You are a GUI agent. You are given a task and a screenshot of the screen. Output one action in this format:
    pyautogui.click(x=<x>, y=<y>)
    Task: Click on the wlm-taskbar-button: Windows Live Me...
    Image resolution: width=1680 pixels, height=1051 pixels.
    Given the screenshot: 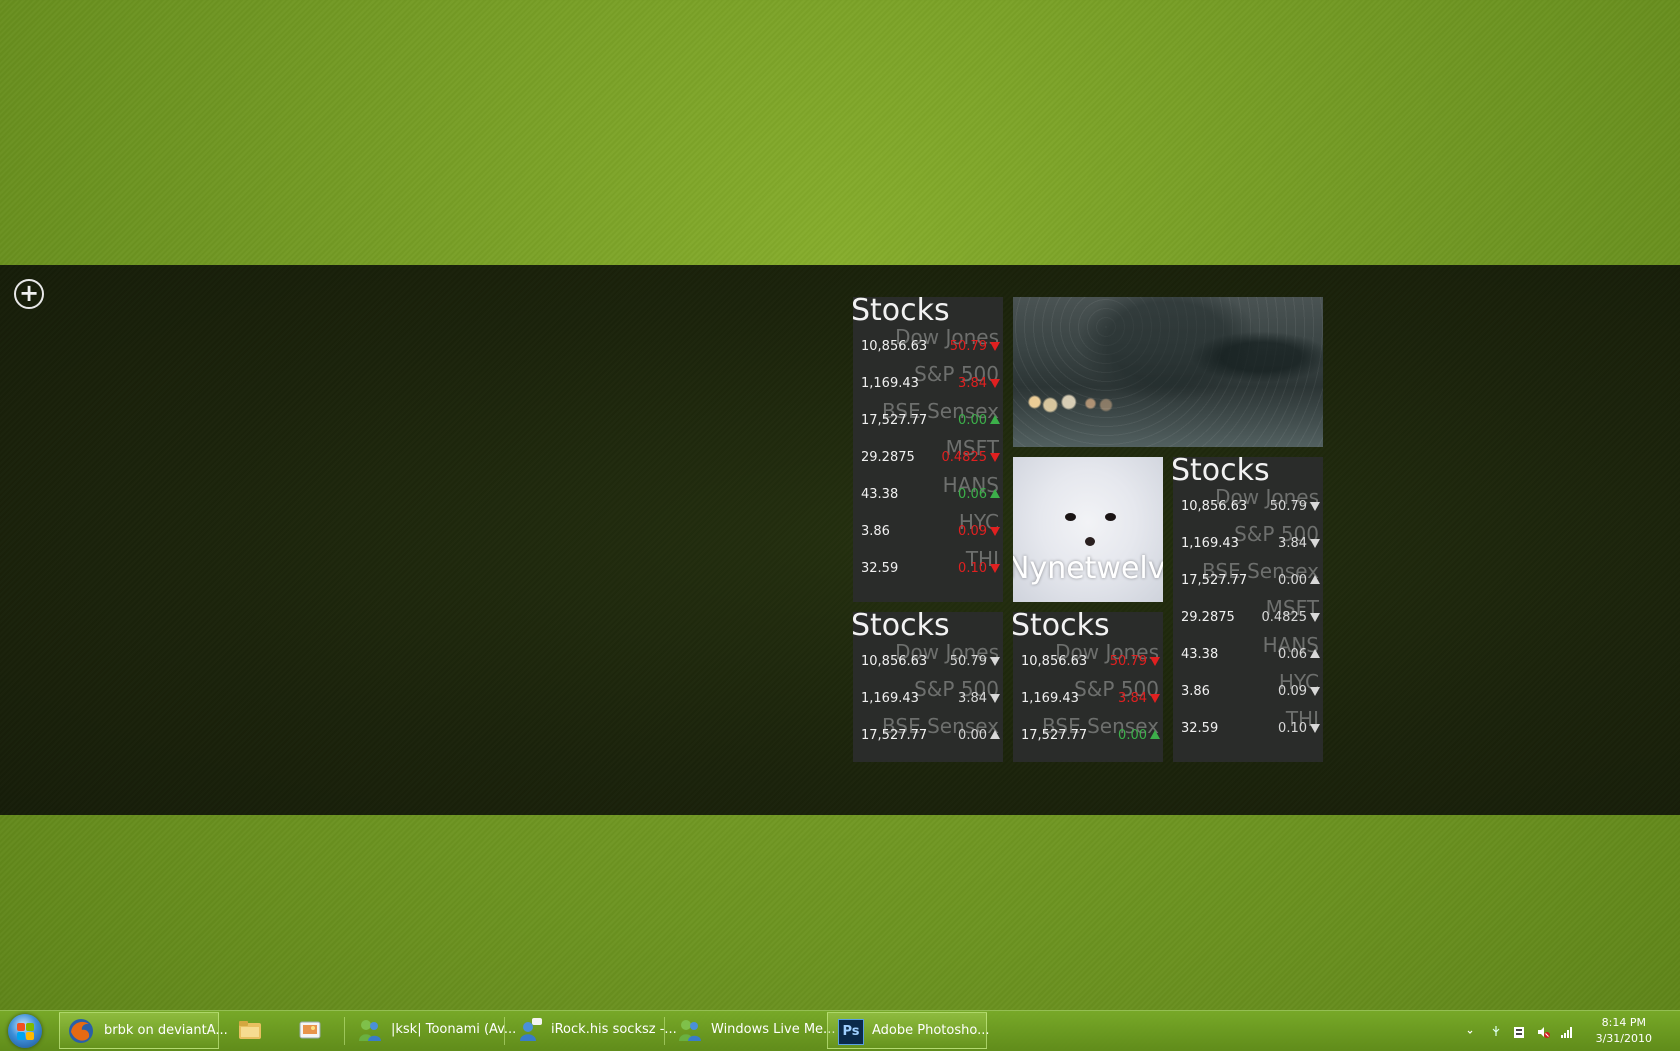 What is the action you would take?
    pyautogui.click(x=752, y=1030)
    